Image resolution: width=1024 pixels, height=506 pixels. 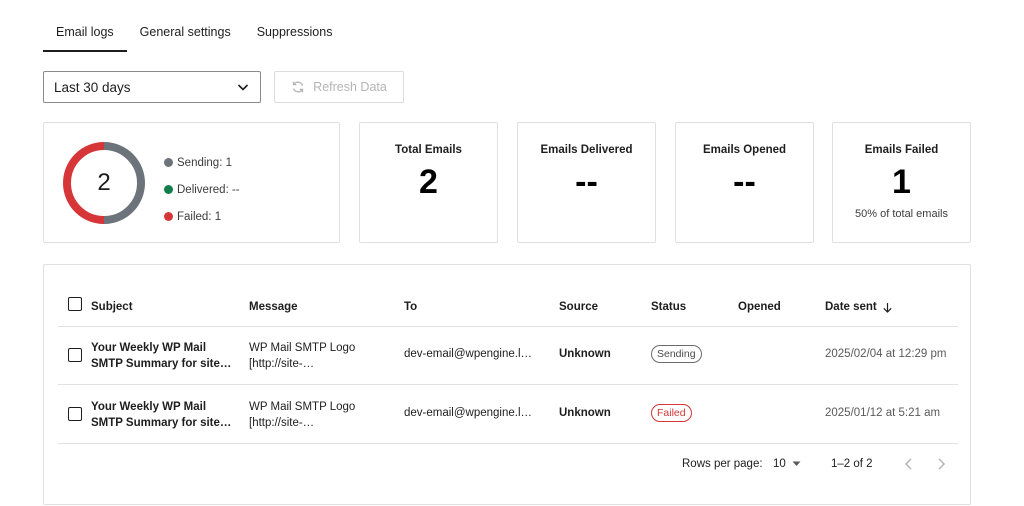 What do you see at coordinates (112, 307) in the screenshot?
I see `column-header-subject: Subject` at bounding box center [112, 307].